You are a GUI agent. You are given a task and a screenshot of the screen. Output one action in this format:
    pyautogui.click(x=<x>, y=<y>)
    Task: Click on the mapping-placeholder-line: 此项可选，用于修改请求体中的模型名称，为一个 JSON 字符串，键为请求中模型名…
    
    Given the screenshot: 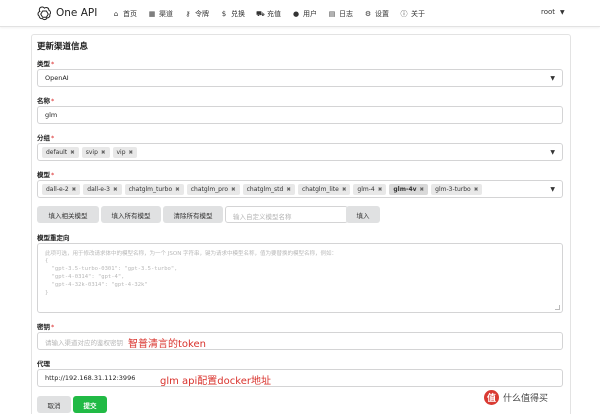 What is the action you would take?
    pyautogui.click(x=191, y=254)
    